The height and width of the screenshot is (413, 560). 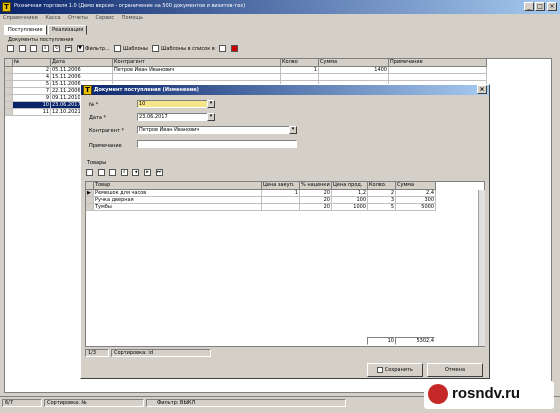 I want to click on edit-doc-icon, so click(x=22, y=48).